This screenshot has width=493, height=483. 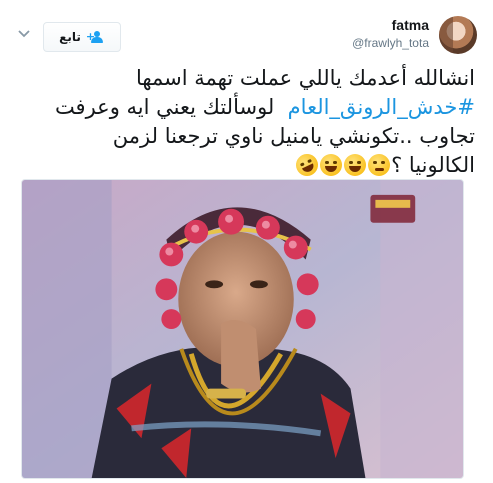 I want to click on tweet-line-2: #خدش_الرونق_العام لوسألتك يعني ايه وعرفت, so click(x=245, y=107).